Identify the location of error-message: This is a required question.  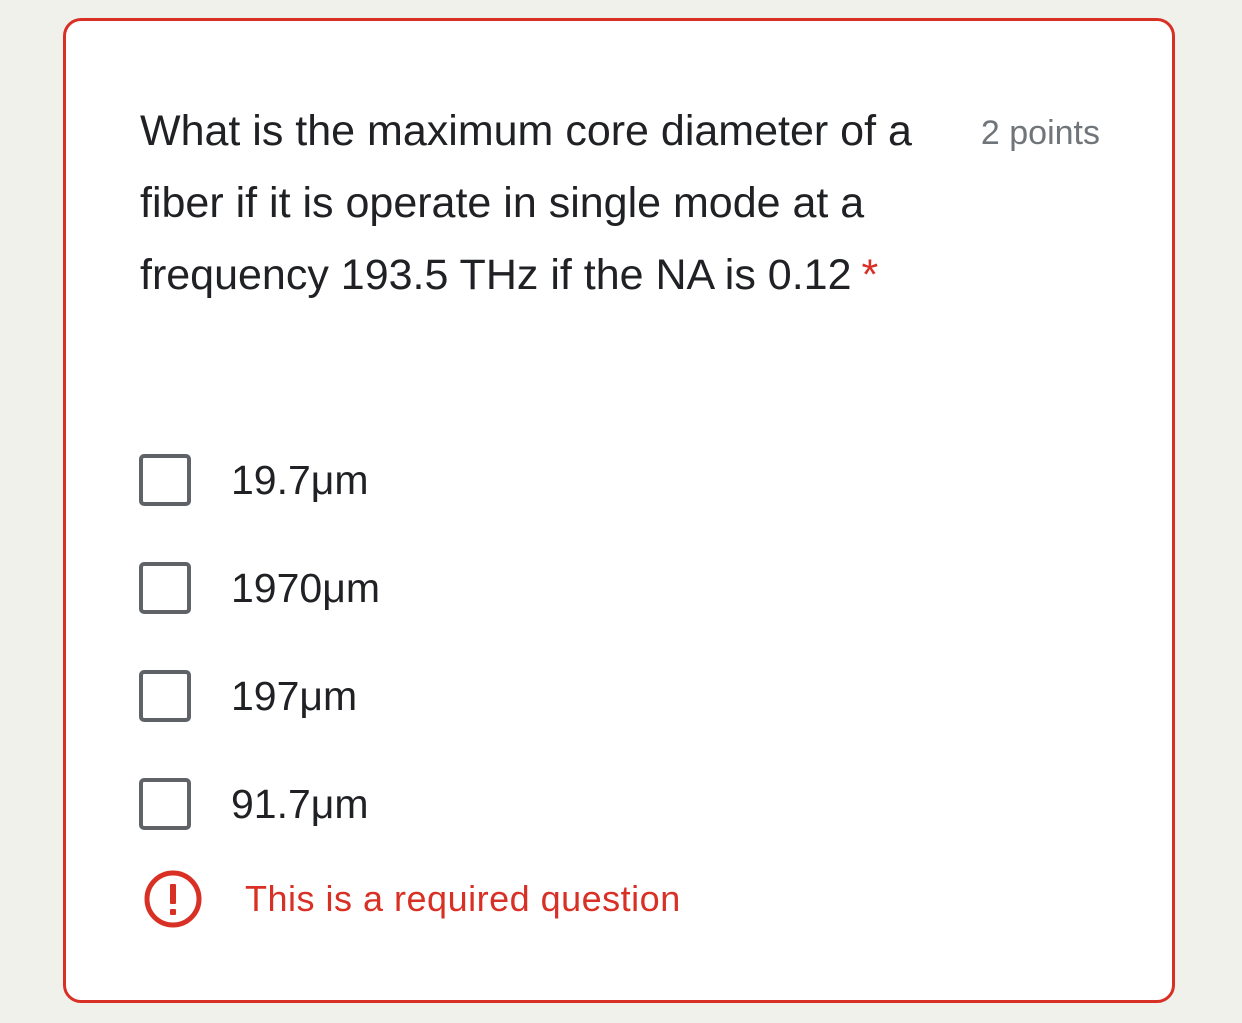
(463, 898).